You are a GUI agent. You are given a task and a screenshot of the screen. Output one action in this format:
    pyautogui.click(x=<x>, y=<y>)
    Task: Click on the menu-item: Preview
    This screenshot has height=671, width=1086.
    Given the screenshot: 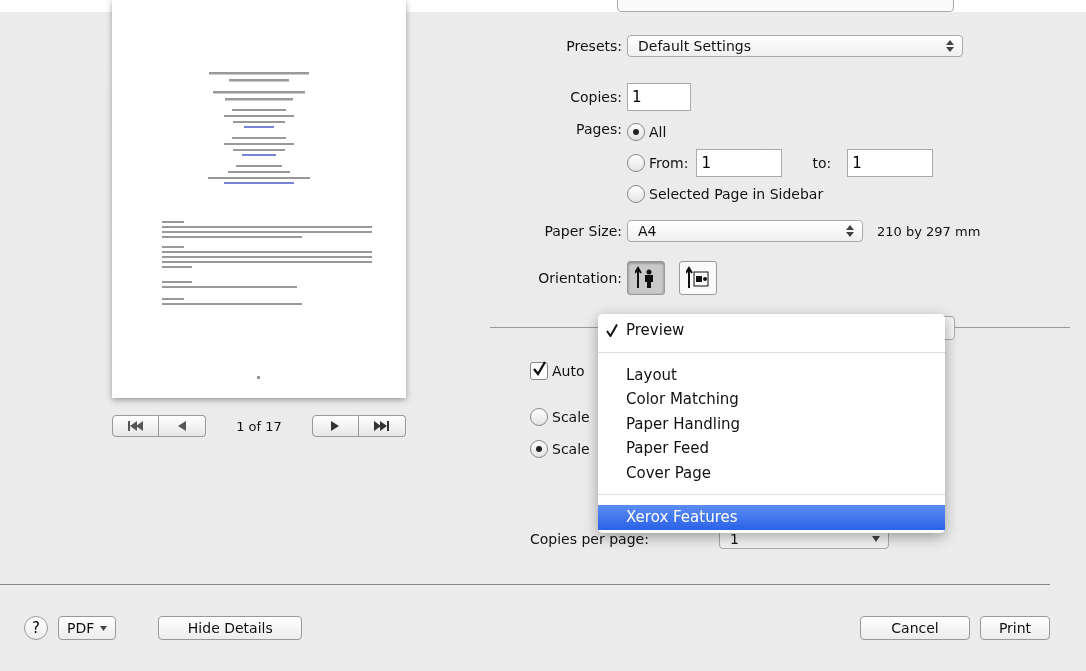 What is the action you would take?
    pyautogui.click(x=771, y=330)
    